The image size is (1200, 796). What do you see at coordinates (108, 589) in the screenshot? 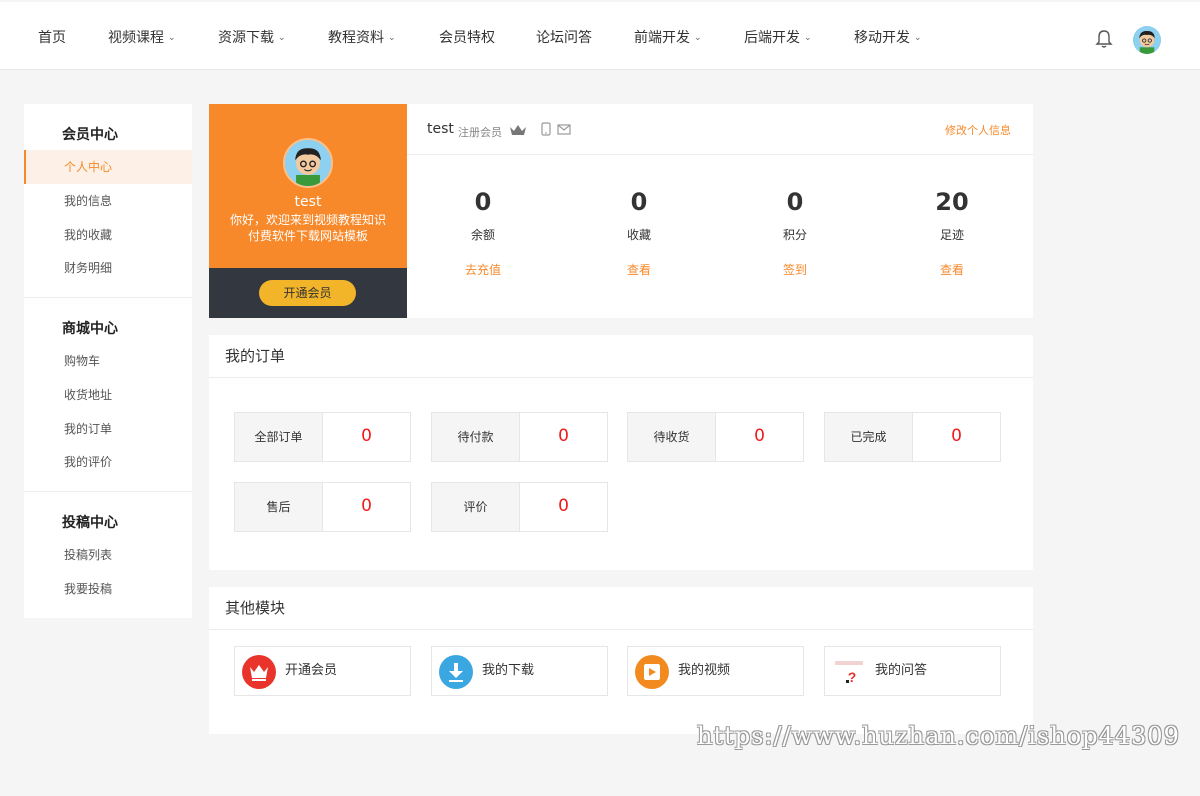
I see `sidebar-item-submit: 我要投稿` at bounding box center [108, 589].